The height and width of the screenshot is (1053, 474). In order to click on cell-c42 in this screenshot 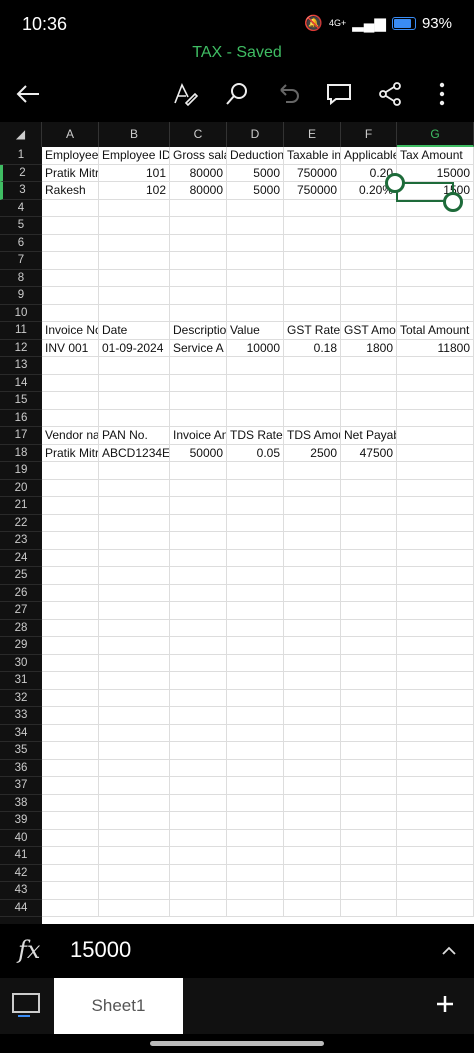, I will do `click(198, 873)`.